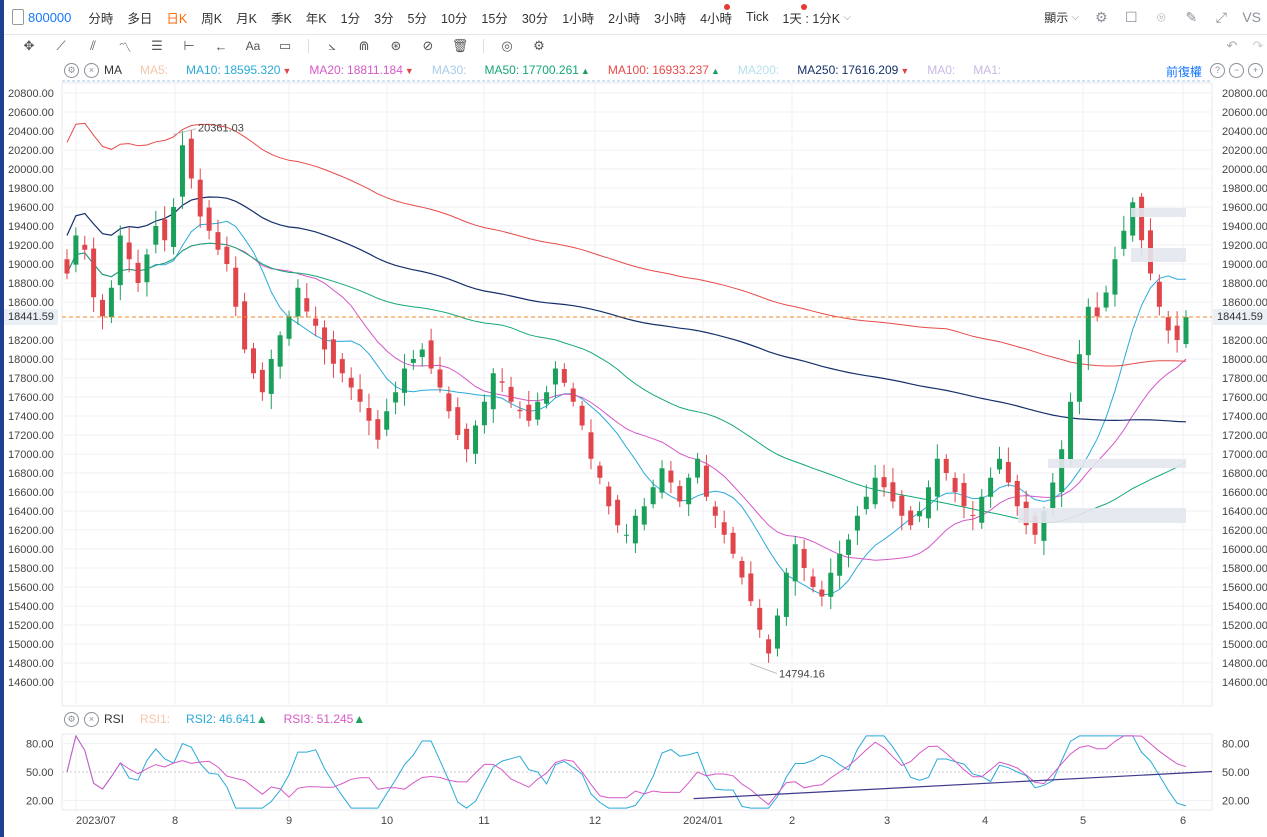 This screenshot has height=837, width=1267. I want to click on y-tick-label-left: 16600.00, so click(31, 493).